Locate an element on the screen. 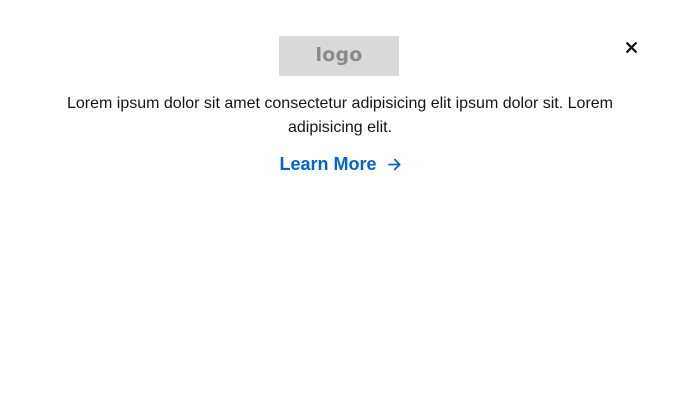 The width and height of the screenshot is (680, 400). learn-more-content: Learn More is located at coordinates (340, 164).